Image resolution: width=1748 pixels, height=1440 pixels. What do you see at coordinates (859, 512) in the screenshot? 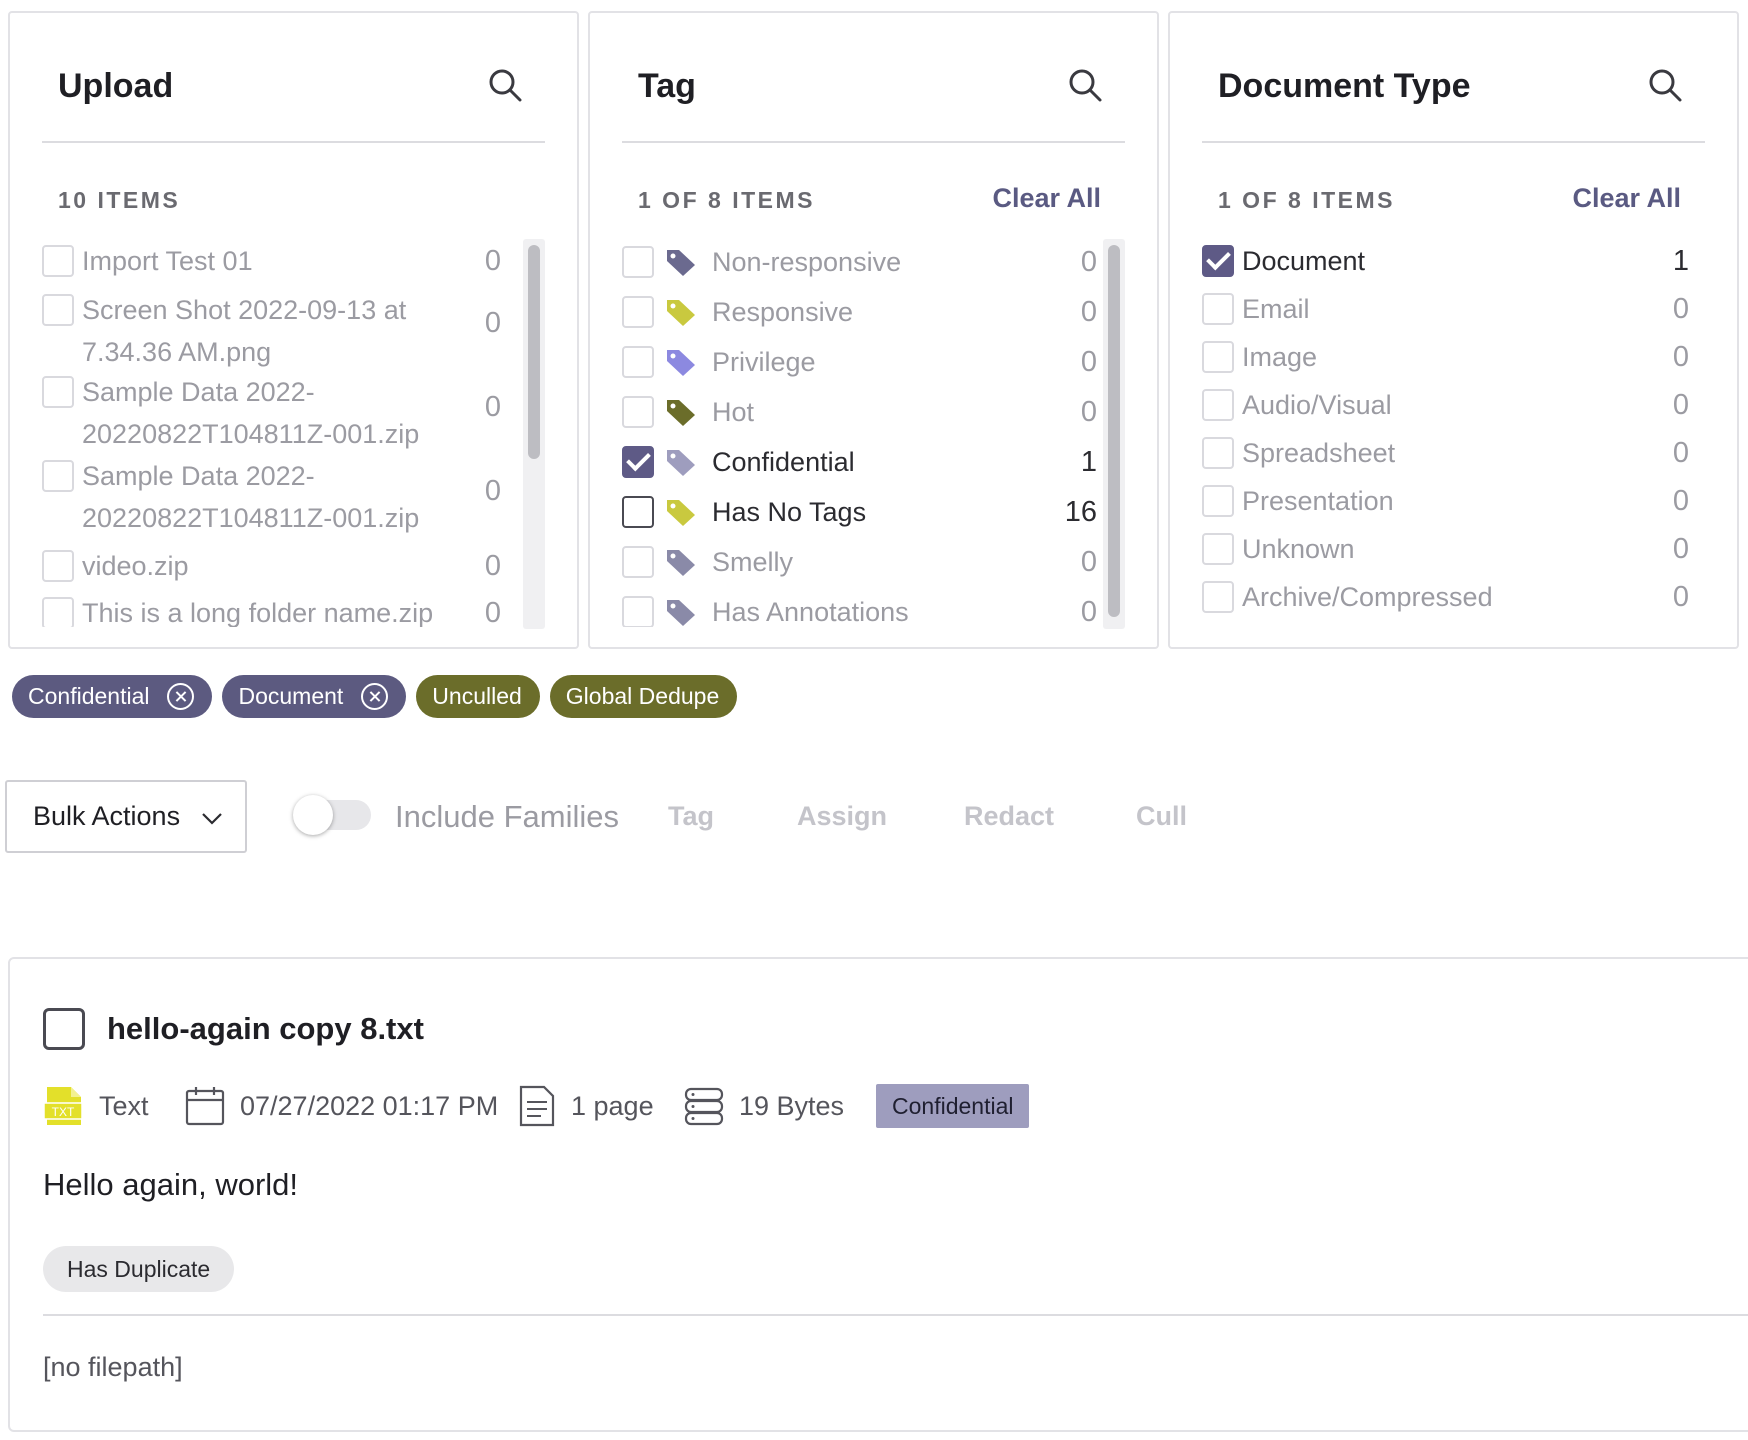
I see `tag-list-item: Has No Tags 16` at bounding box center [859, 512].